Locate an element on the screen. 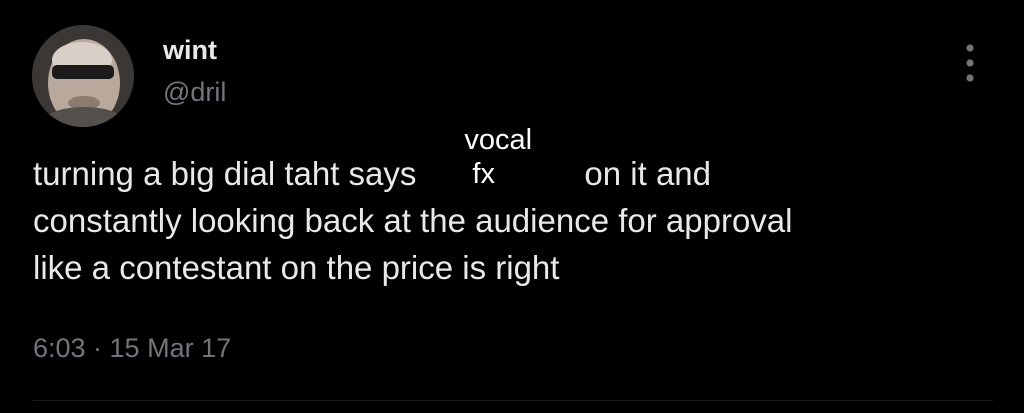  user-info: wint @dril is located at coordinates (194, 71).